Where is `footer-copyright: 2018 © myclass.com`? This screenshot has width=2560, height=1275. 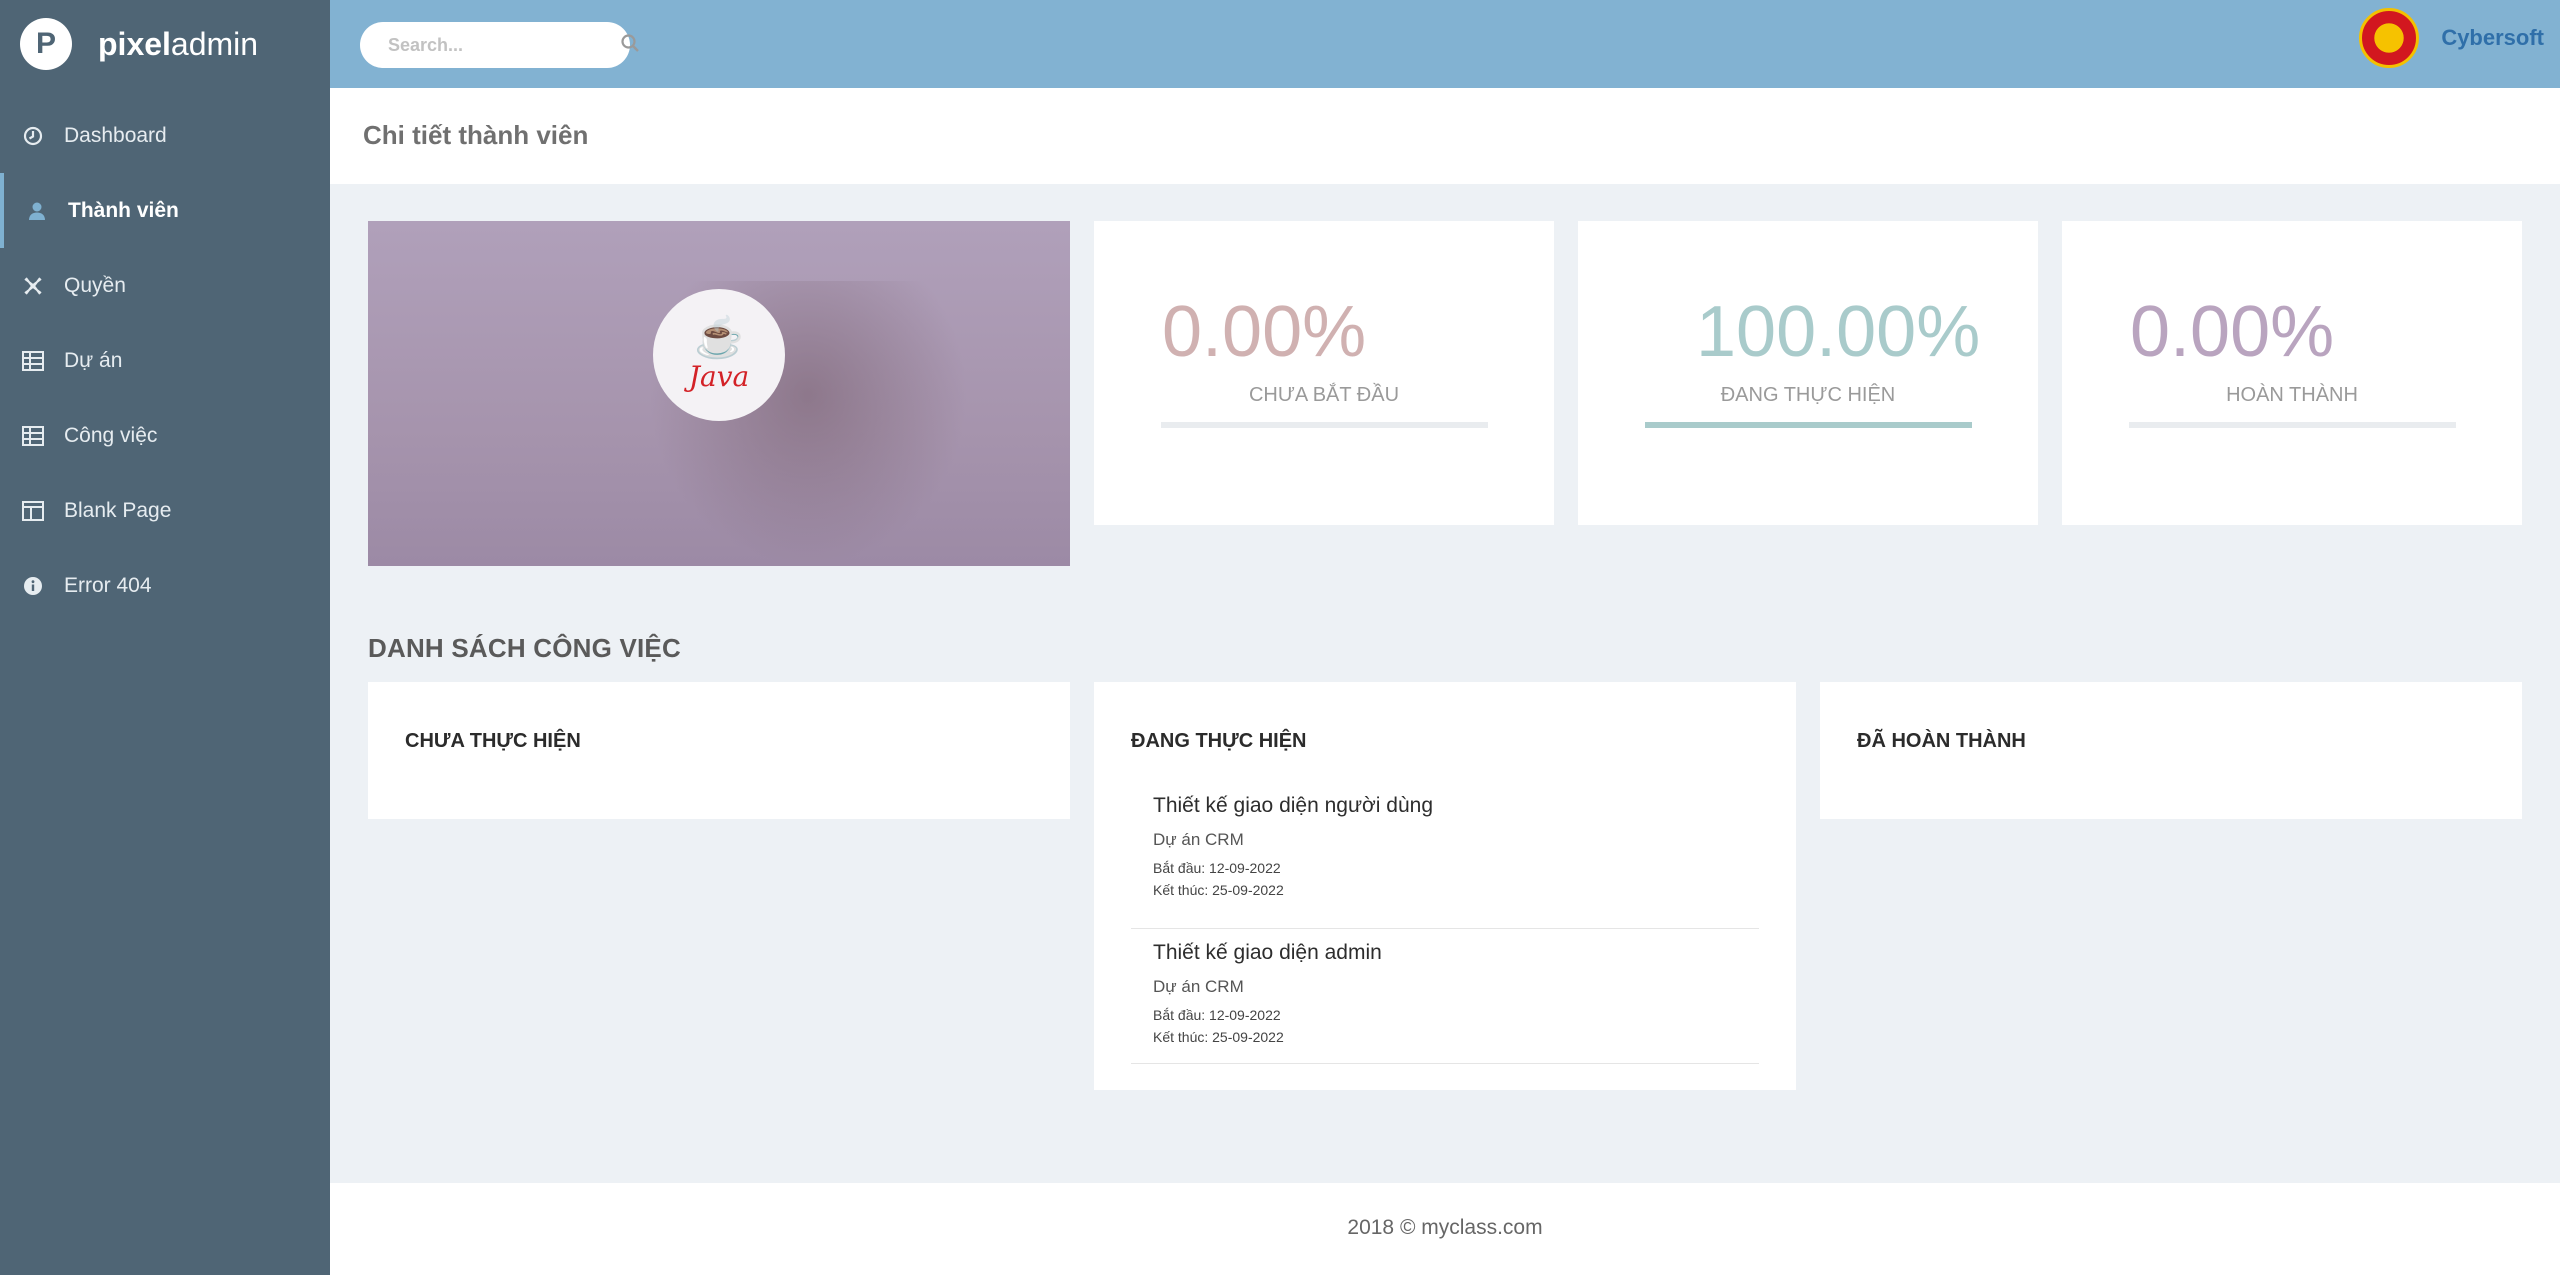 footer-copyright: 2018 © myclass.com is located at coordinates (1445, 1227).